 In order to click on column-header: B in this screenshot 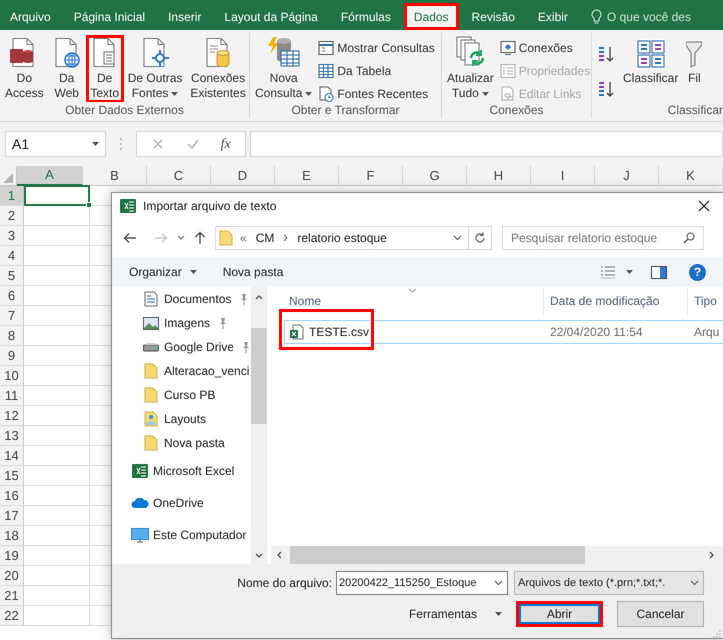, I will do `click(115, 176)`.